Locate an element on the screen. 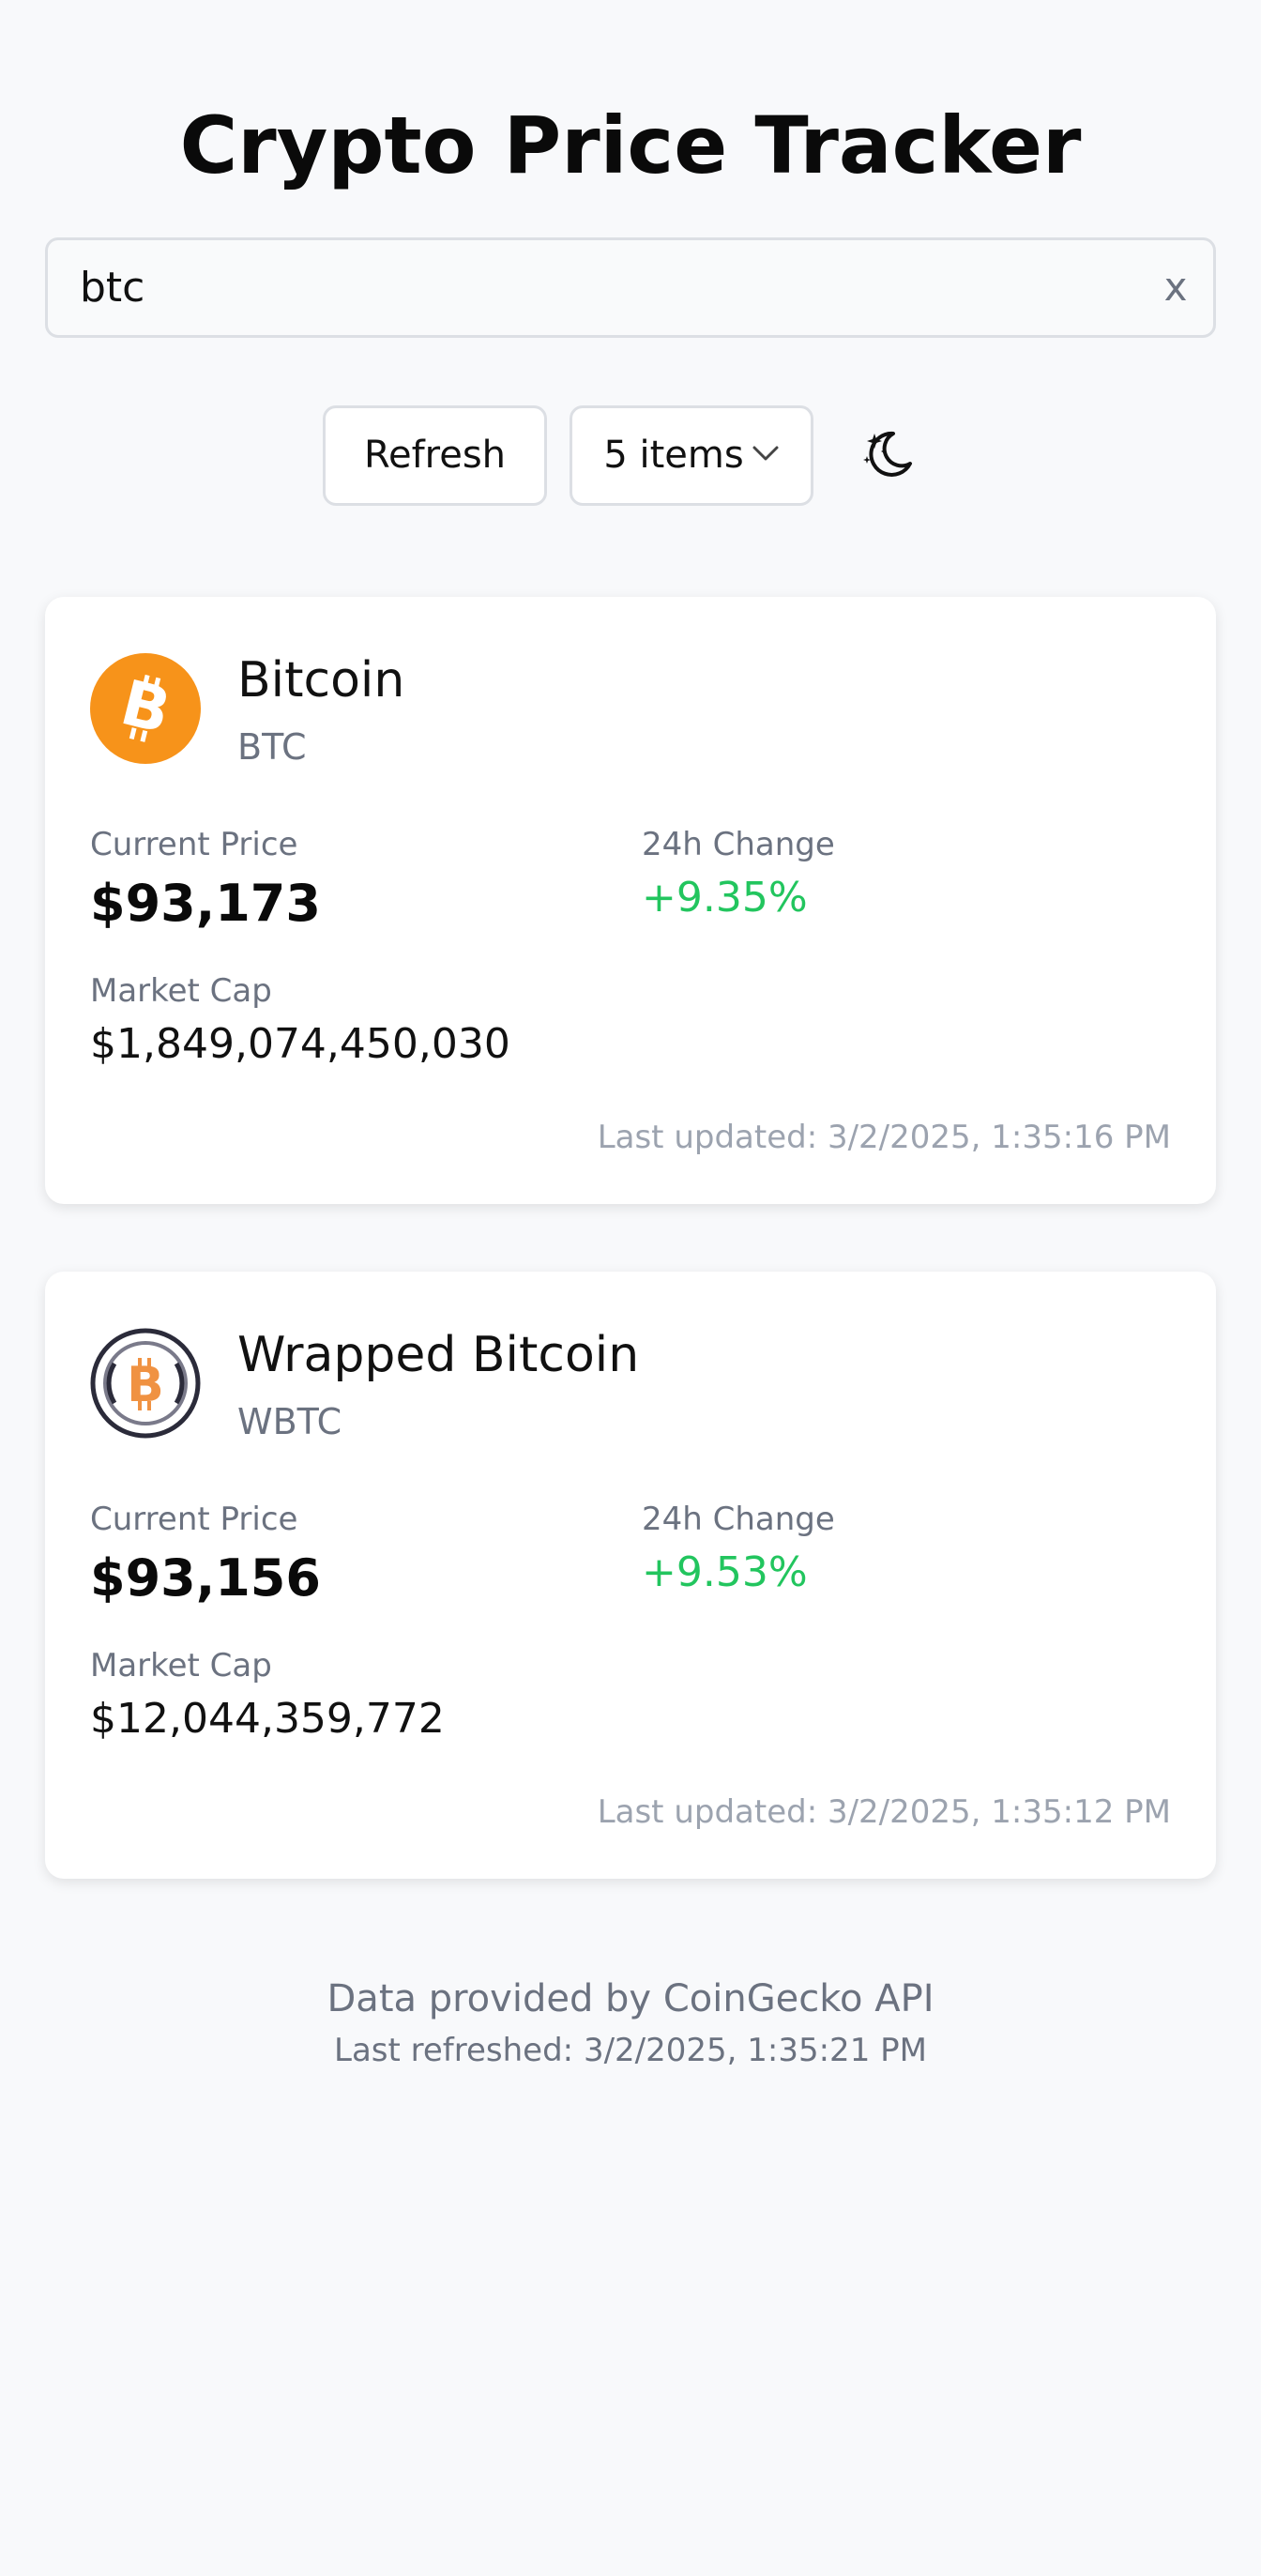  coin-name: Wrapped Bitcoin is located at coordinates (438, 1355).